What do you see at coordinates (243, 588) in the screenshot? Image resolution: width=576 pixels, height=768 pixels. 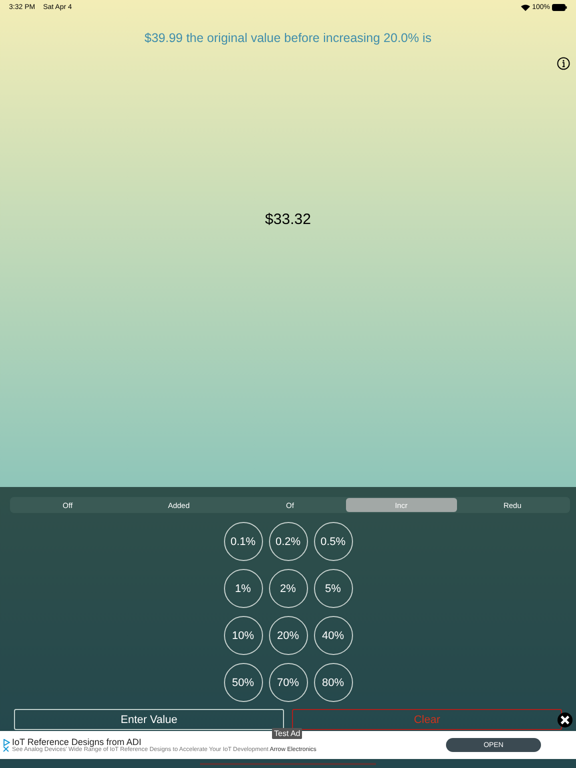 I see `percent-button: 1%` at bounding box center [243, 588].